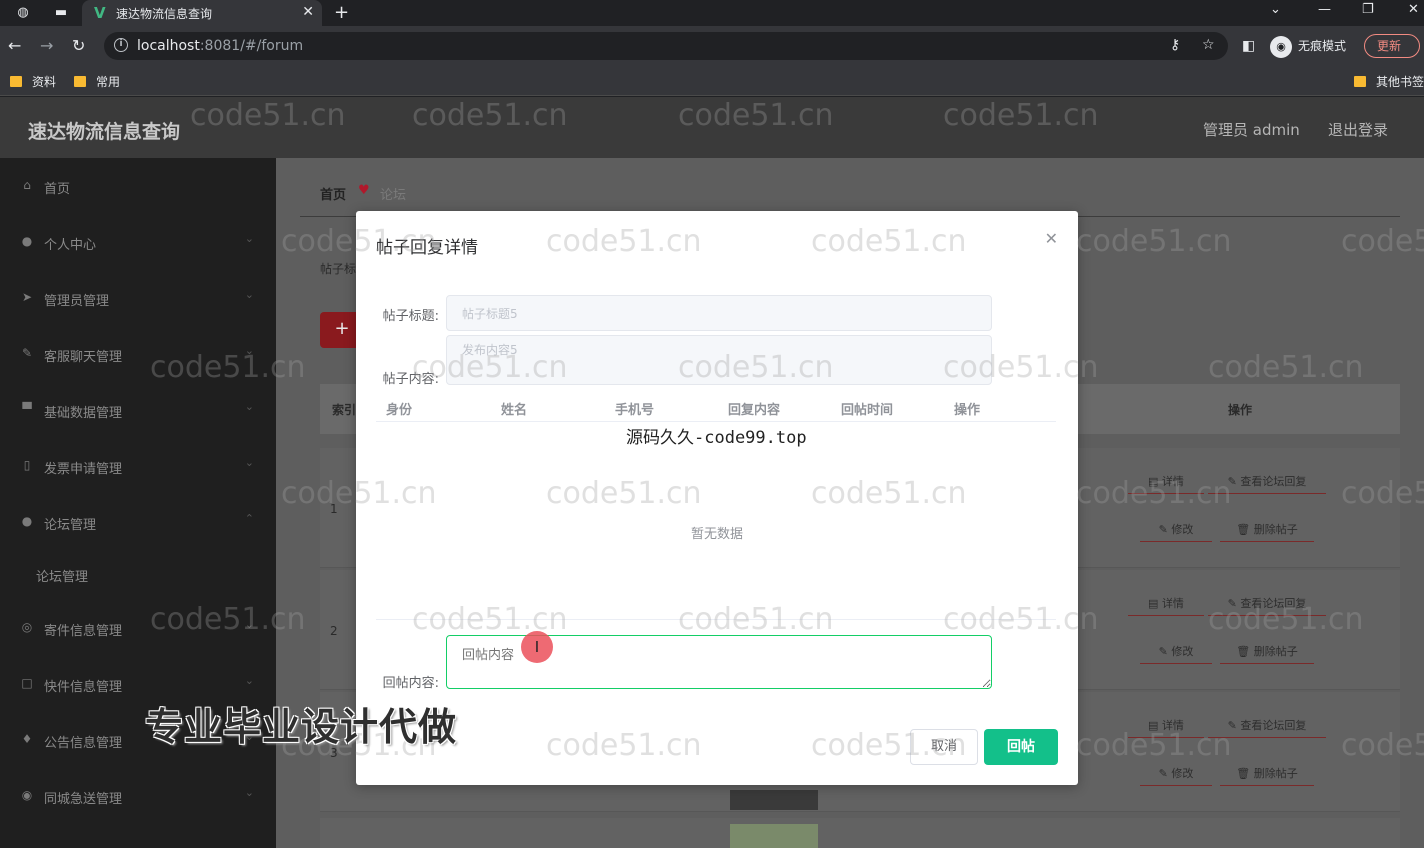  Describe the element at coordinates (27, 627) in the screenshot. I see `circle-icon: ◎` at that location.